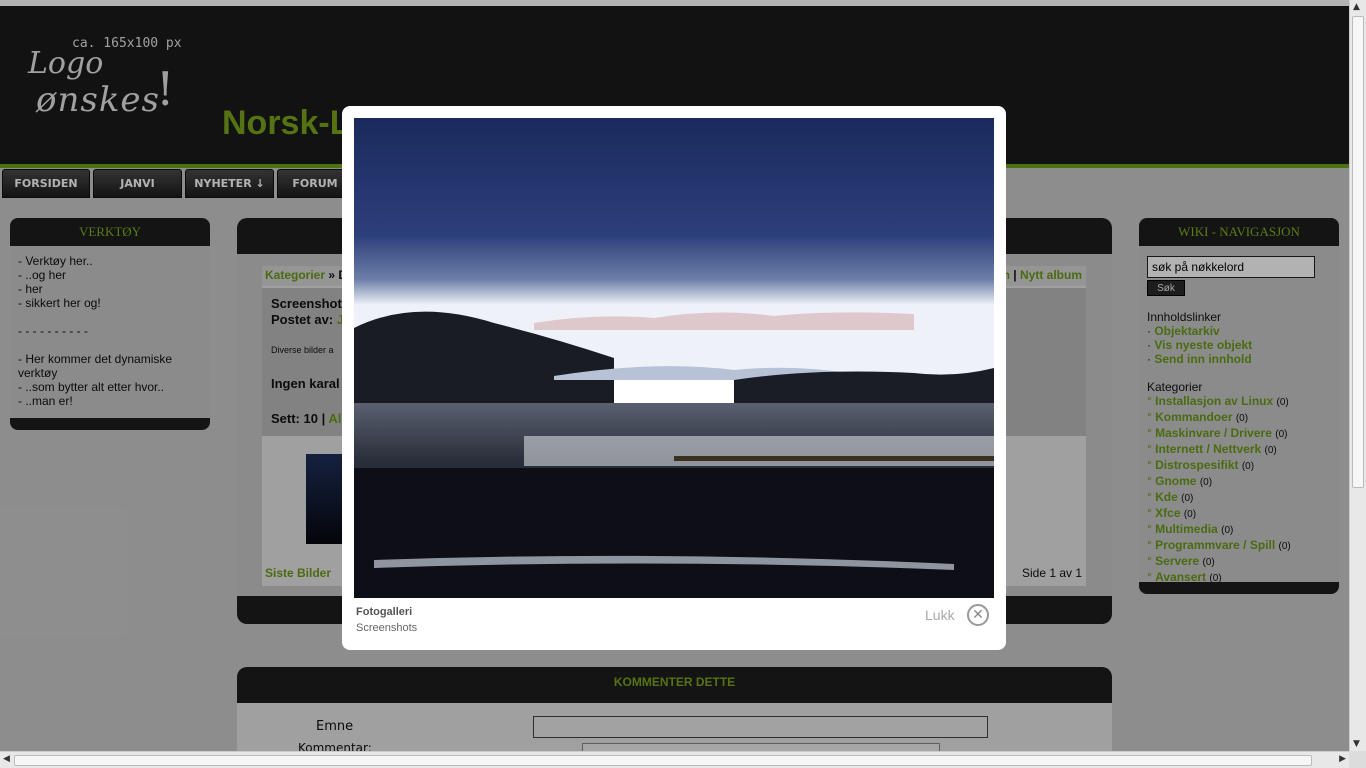 The image size is (1366, 768). I want to click on close-icon: ✕, so click(978, 615).